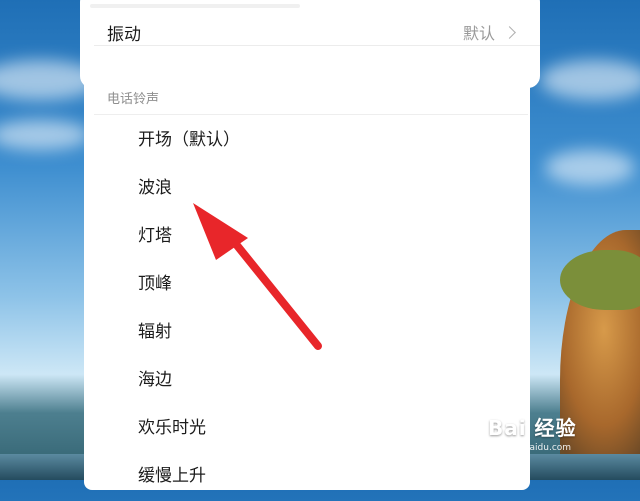 The width and height of the screenshot is (640, 501). I want to click on watermark-brand: Bai 经验, so click(532, 428).